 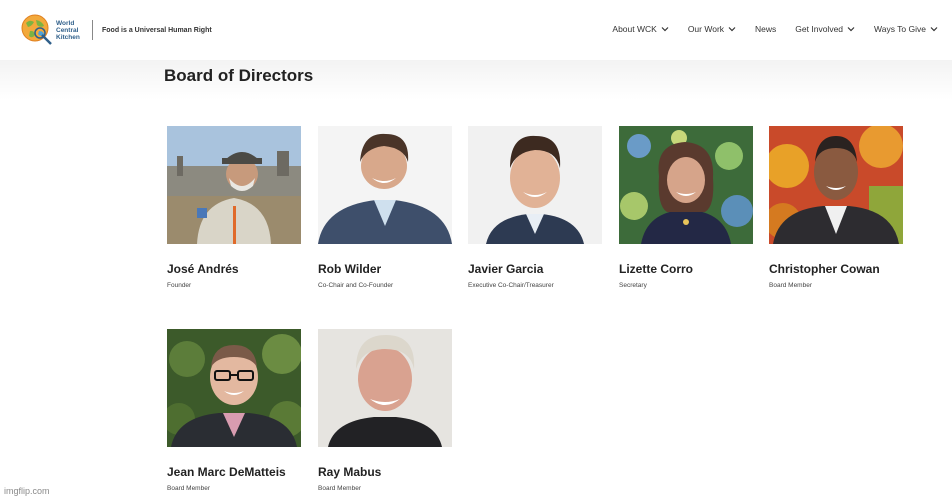 I want to click on director-card: Ray Mabus Board Member, so click(x=385, y=410).